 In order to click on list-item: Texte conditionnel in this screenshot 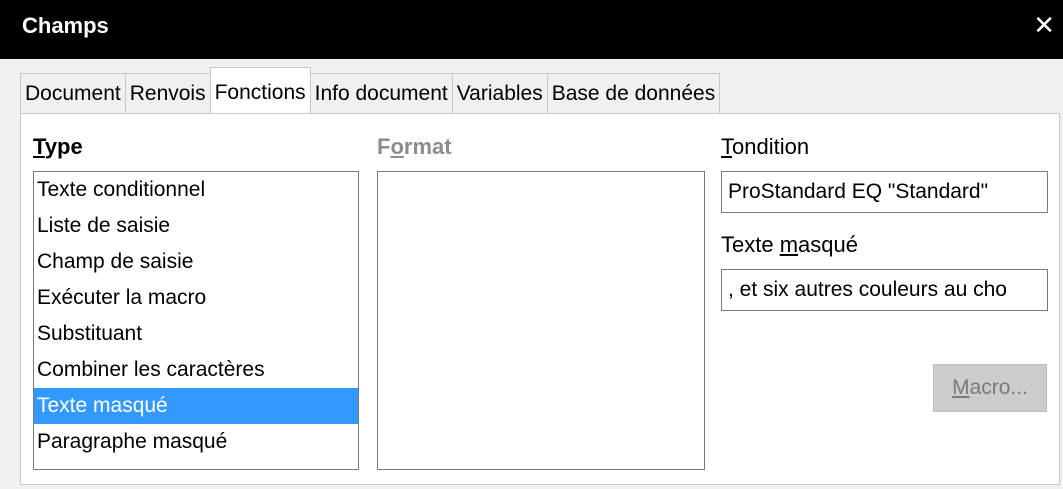, I will do `click(196, 190)`.